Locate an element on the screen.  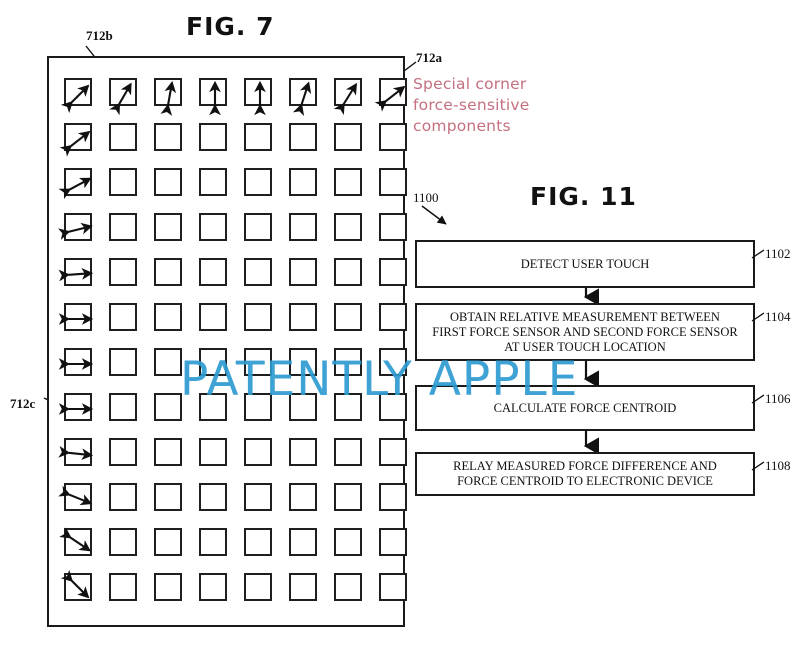
reference-label-712a: 712a is located at coordinates (429, 57).